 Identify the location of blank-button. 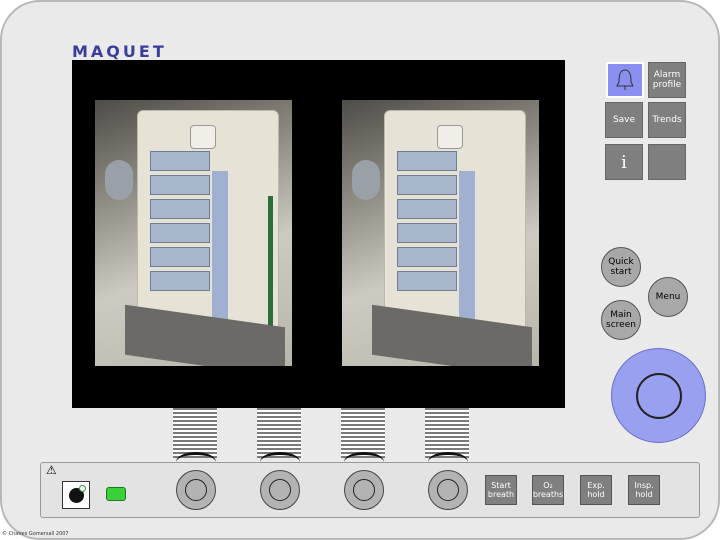
(667, 162).